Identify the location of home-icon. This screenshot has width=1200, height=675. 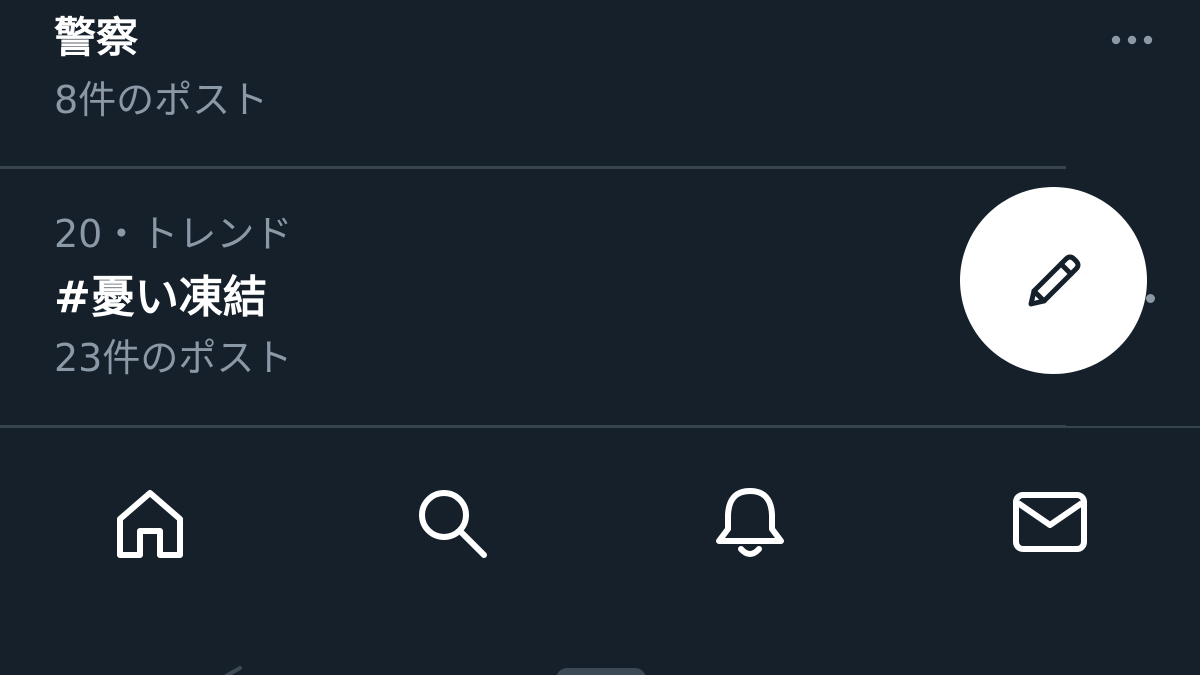
(150, 524).